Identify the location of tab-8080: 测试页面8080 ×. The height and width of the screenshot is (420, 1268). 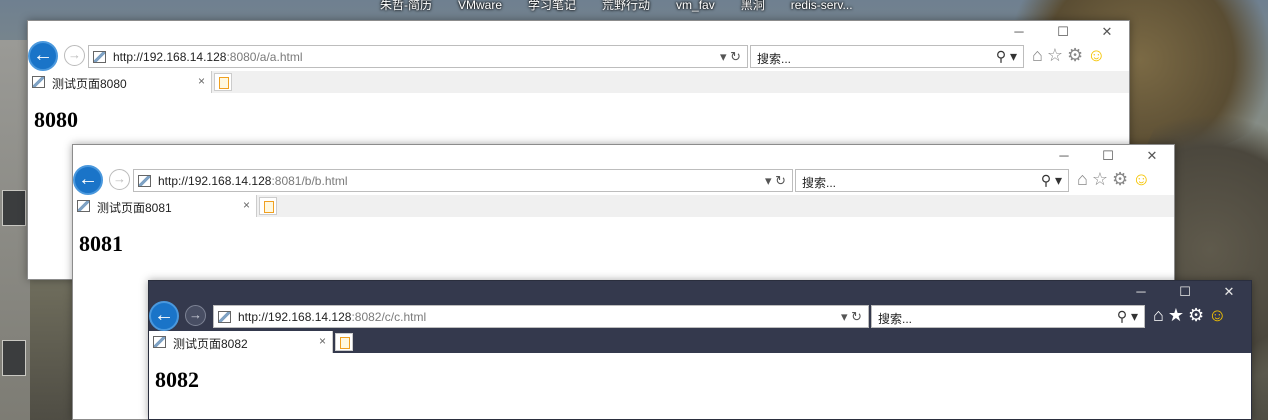
(120, 82).